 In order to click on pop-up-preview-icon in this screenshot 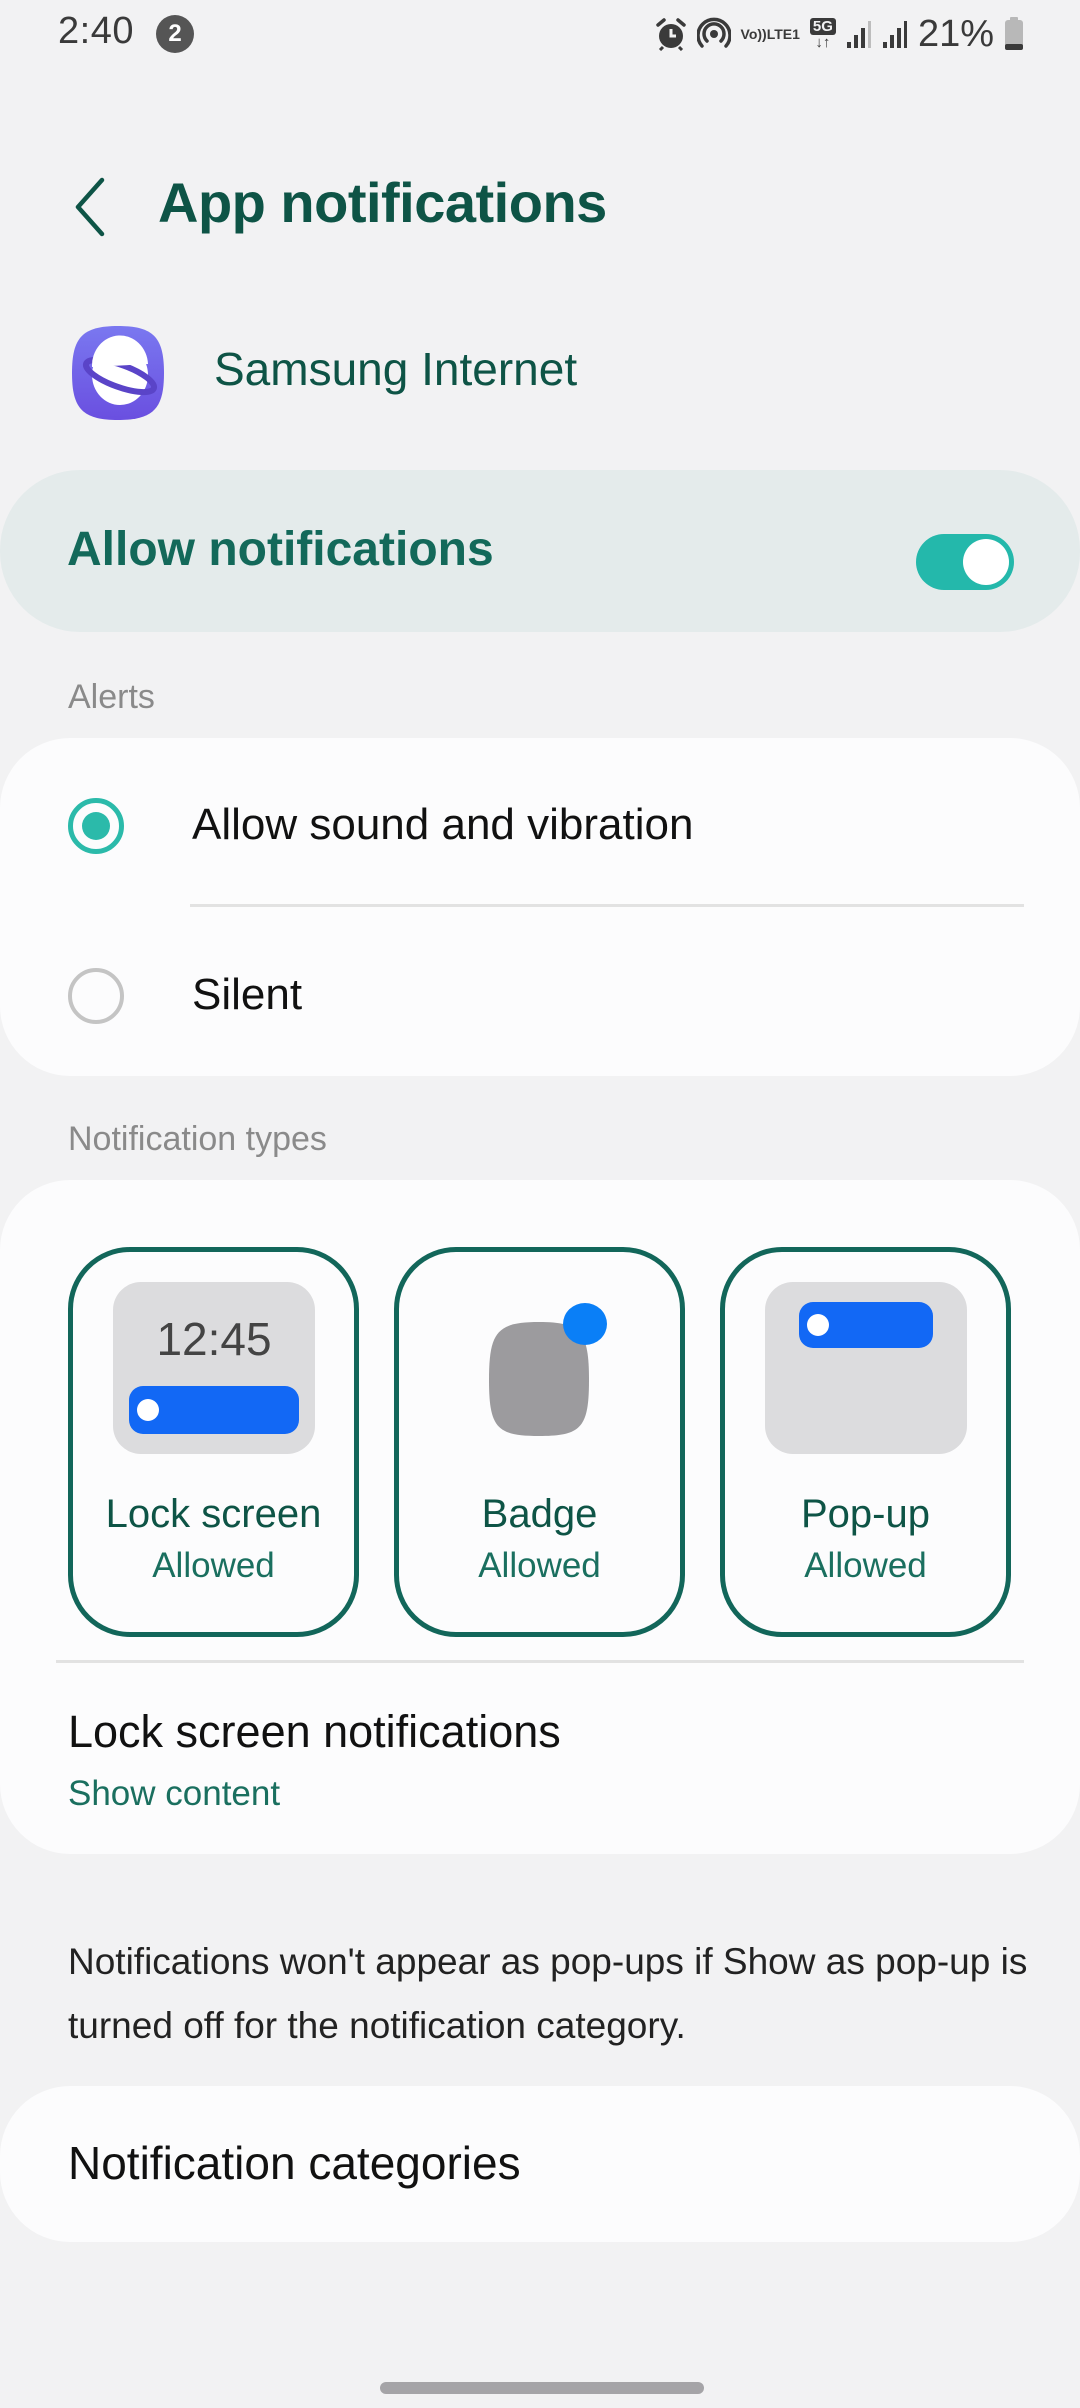, I will do `click(866, 1368)`.